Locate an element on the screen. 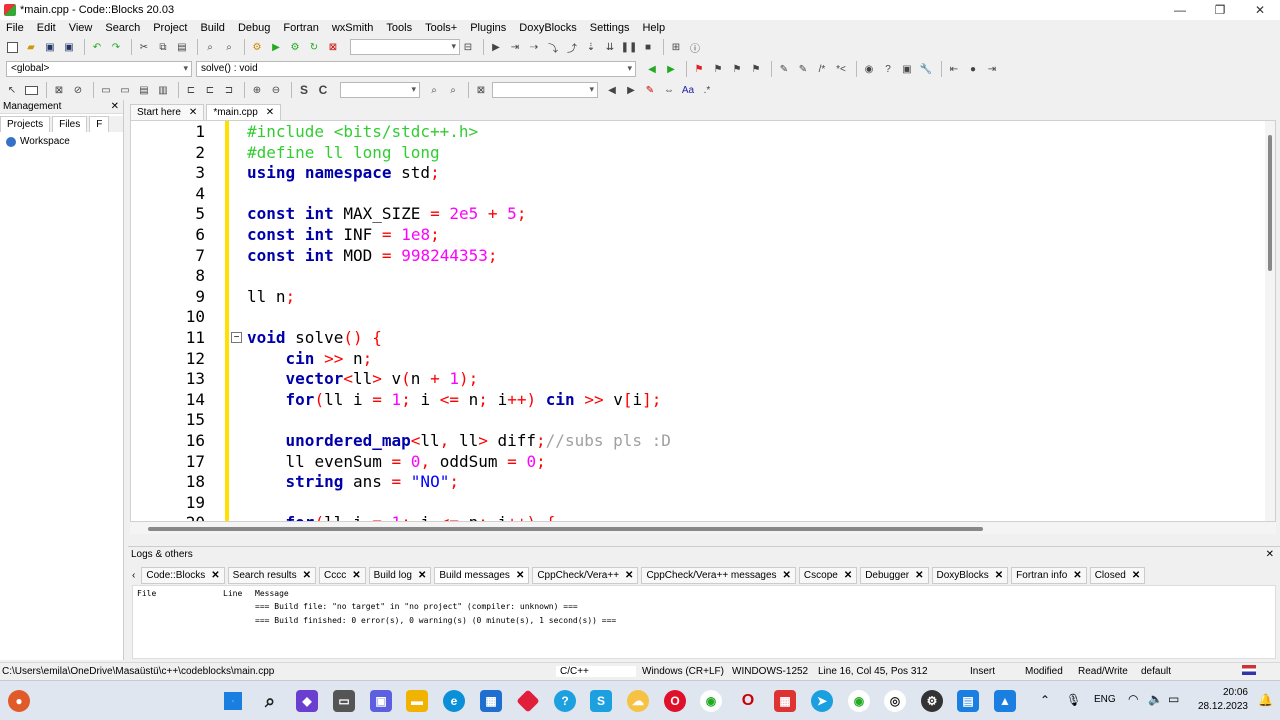 This screenshot has height=720, width=1280. debug-show-icon: ⊟ is located at coordinates (468, 47).